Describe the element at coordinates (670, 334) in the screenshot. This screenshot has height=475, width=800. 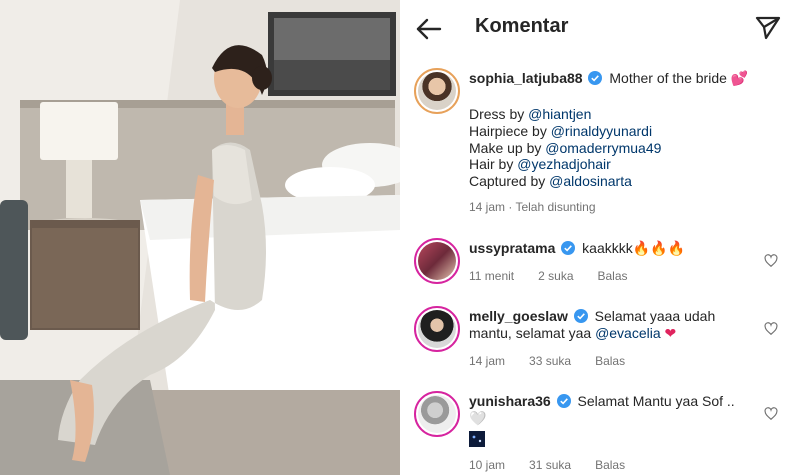
I see `comment-emoji: ❤` at that location.